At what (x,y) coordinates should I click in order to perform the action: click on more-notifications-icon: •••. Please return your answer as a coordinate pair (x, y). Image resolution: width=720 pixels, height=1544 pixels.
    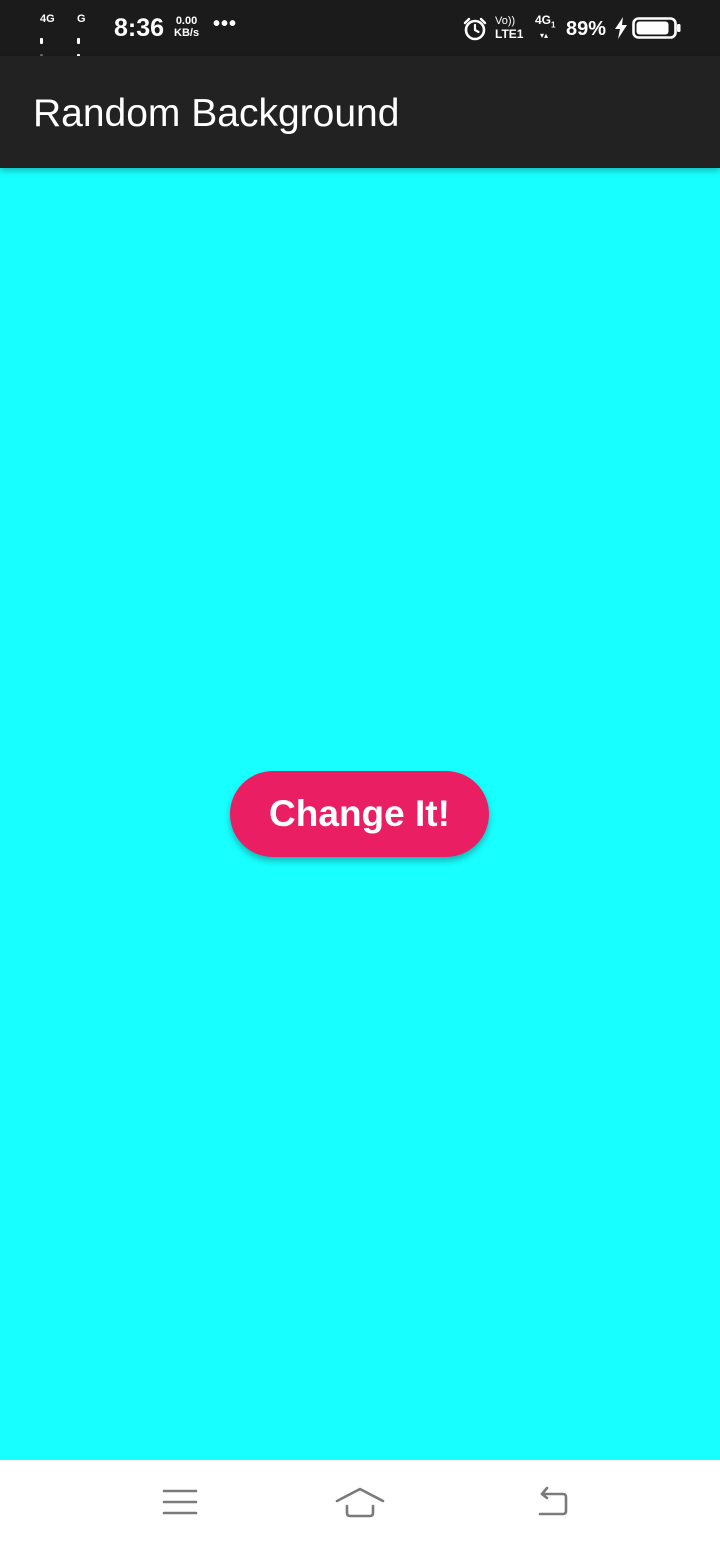
    Looking at the image, I should click on (225, 24).